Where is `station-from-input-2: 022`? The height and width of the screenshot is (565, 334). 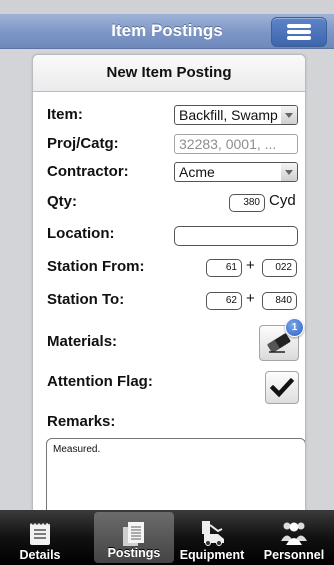
station-from-input-2: 022 is located at coordinates (279, 268).